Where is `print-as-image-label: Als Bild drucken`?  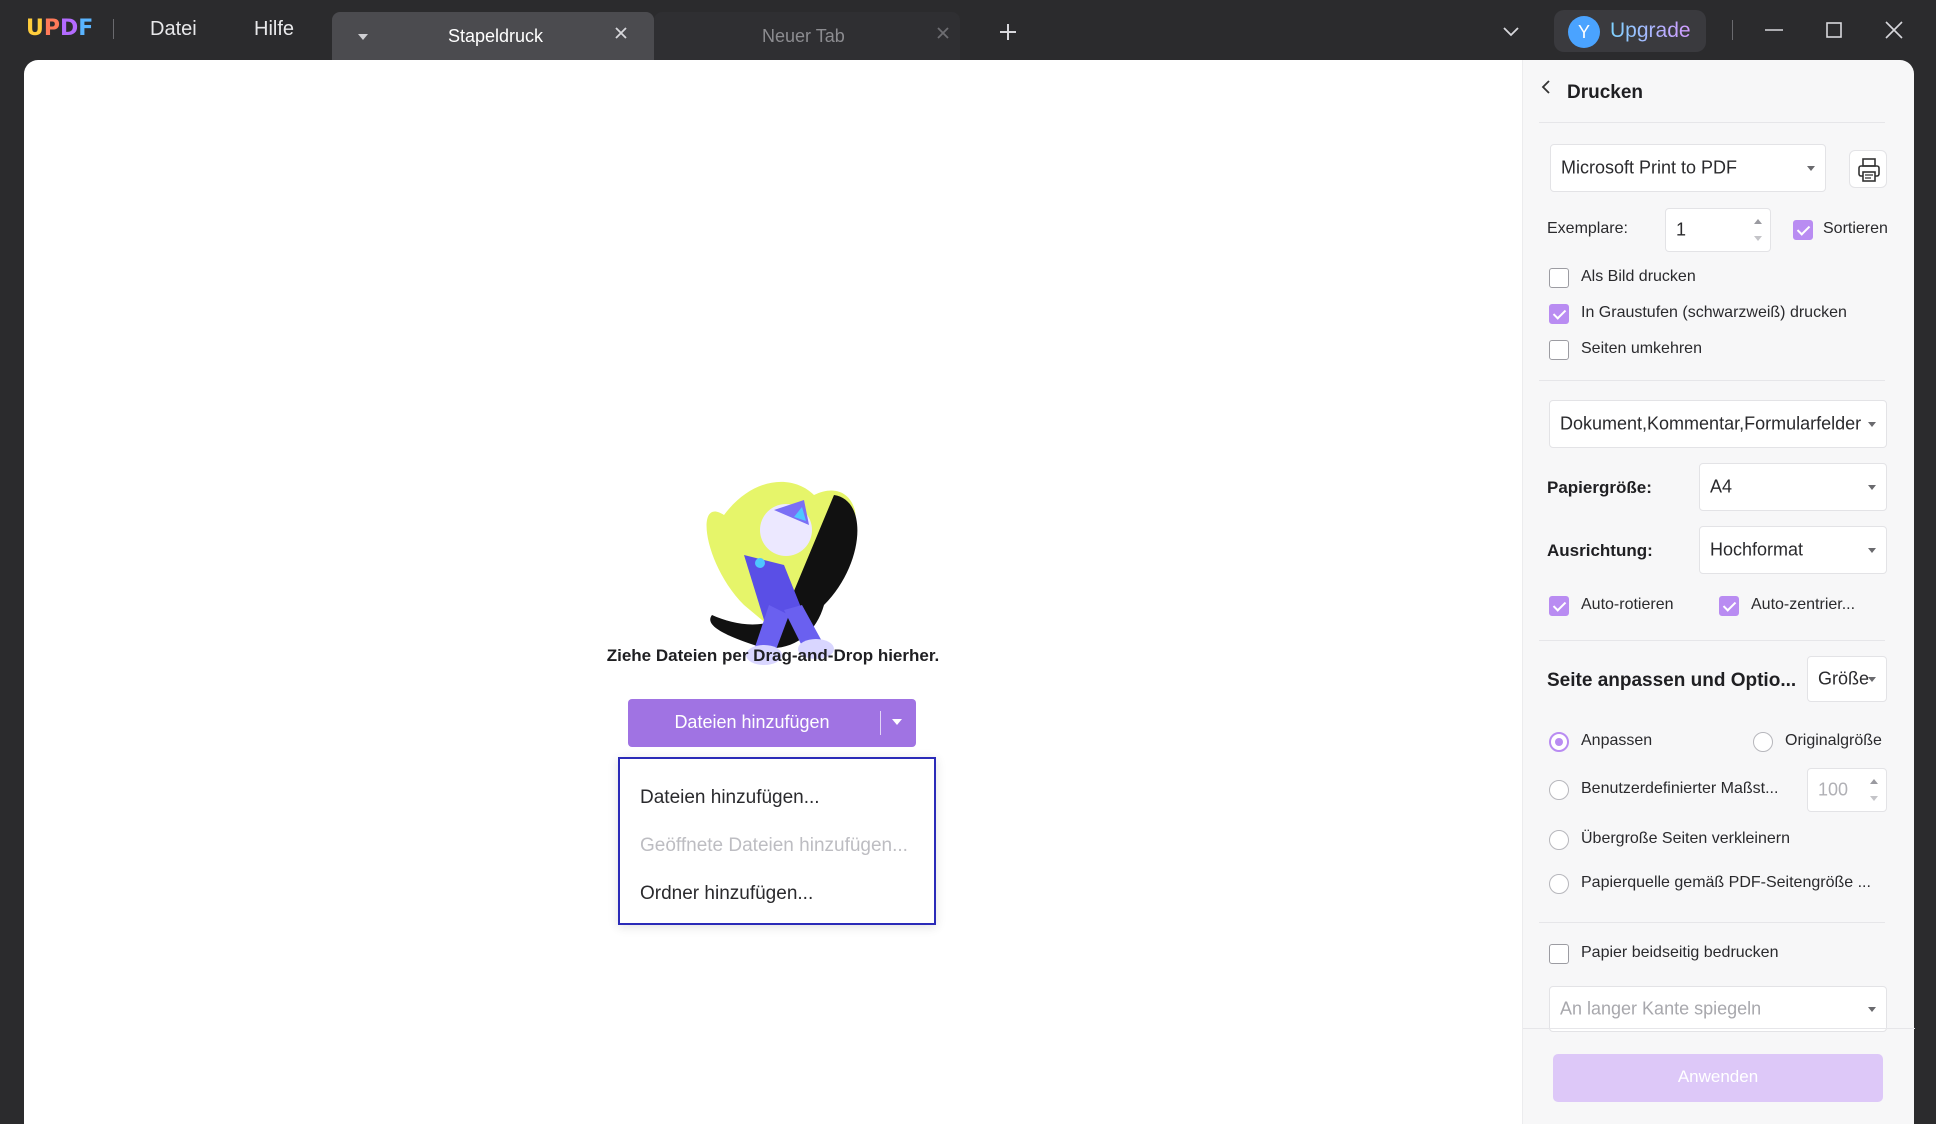 print-as-image-label: Als Bild drucken is located at coordinates (1638, 276).